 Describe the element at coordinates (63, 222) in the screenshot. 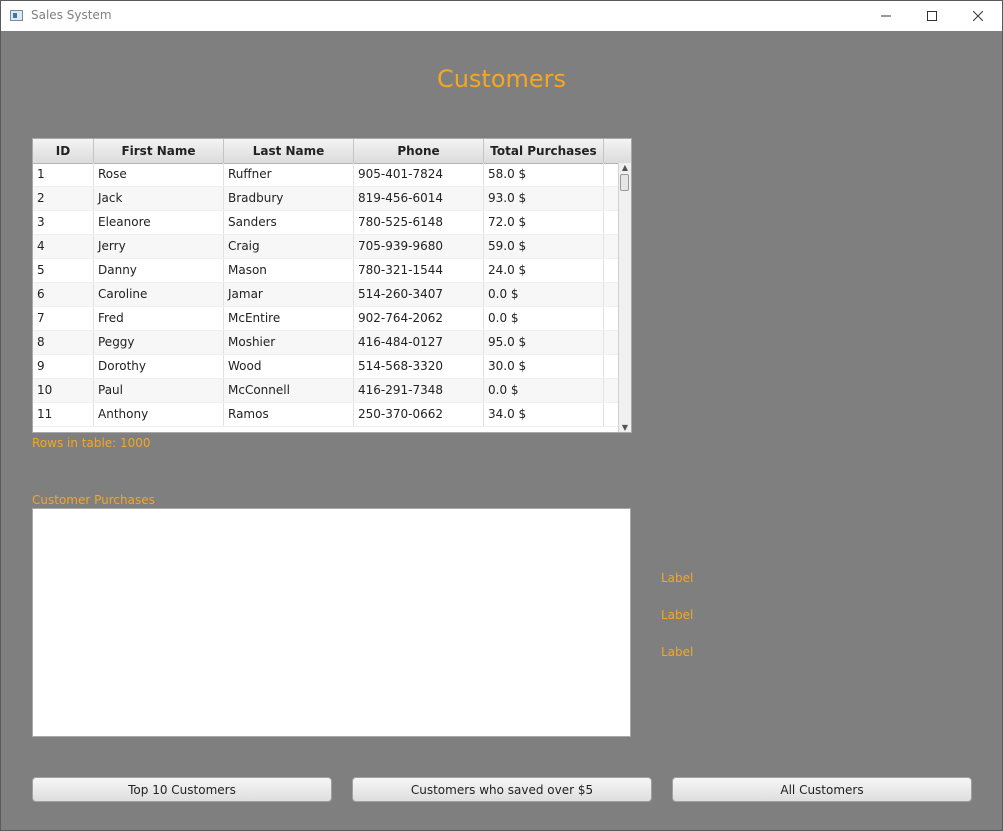

I see `cell-id: 3` at that location.